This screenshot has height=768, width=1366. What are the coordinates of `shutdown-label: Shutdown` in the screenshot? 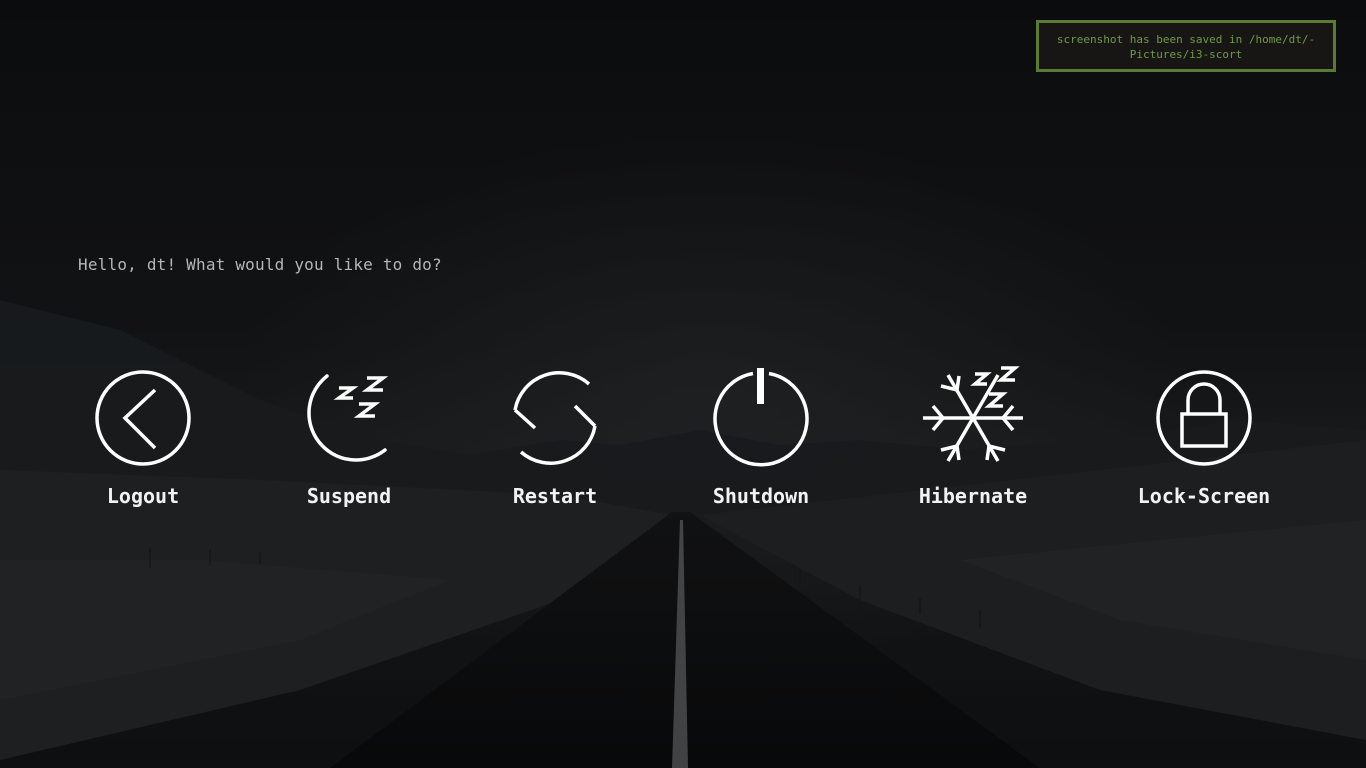 It's located at (761, 496).